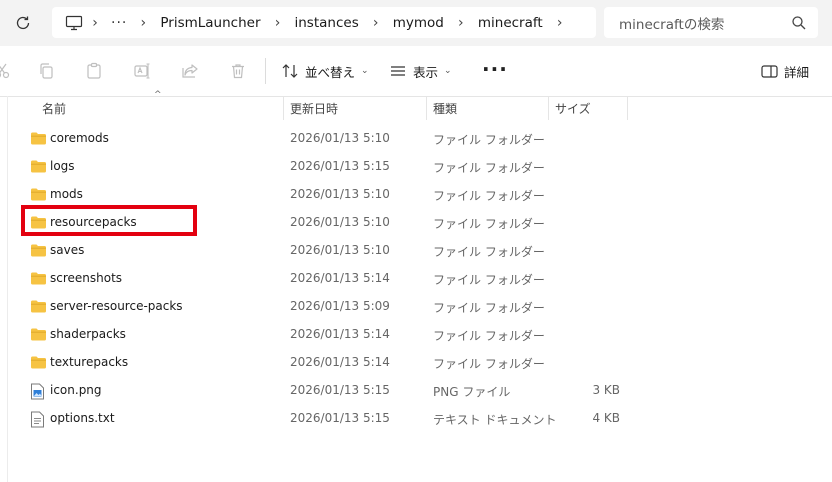 The width and height of the screenshot is (832, 482). What do you see at coordinates (79, 138) in the screenshot?
I see `file-name: coremods` at bounding box center [79, 138].